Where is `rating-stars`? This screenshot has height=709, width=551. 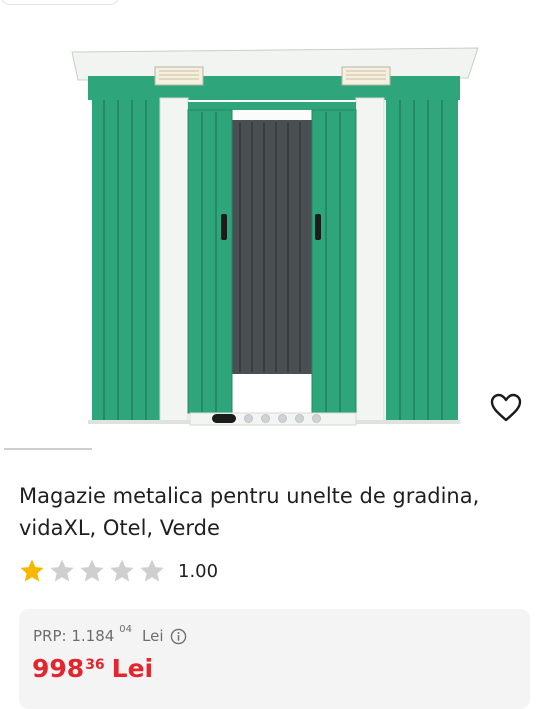
rating-stars is located at coordinates (92, 571).